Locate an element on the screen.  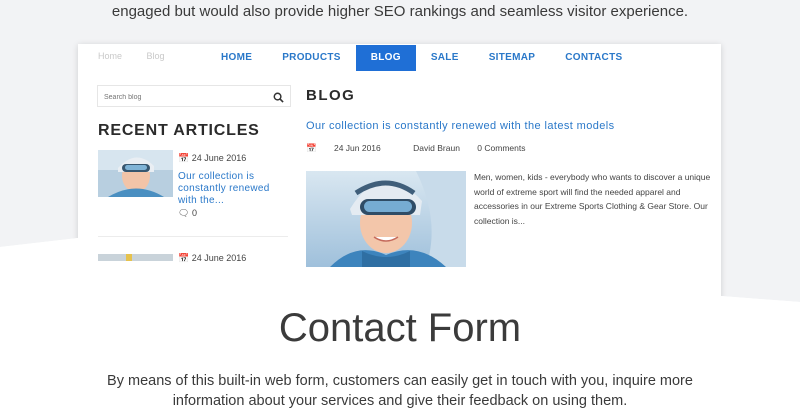
nav-contacts: CONTACTS is located at coordinates (593, 58).